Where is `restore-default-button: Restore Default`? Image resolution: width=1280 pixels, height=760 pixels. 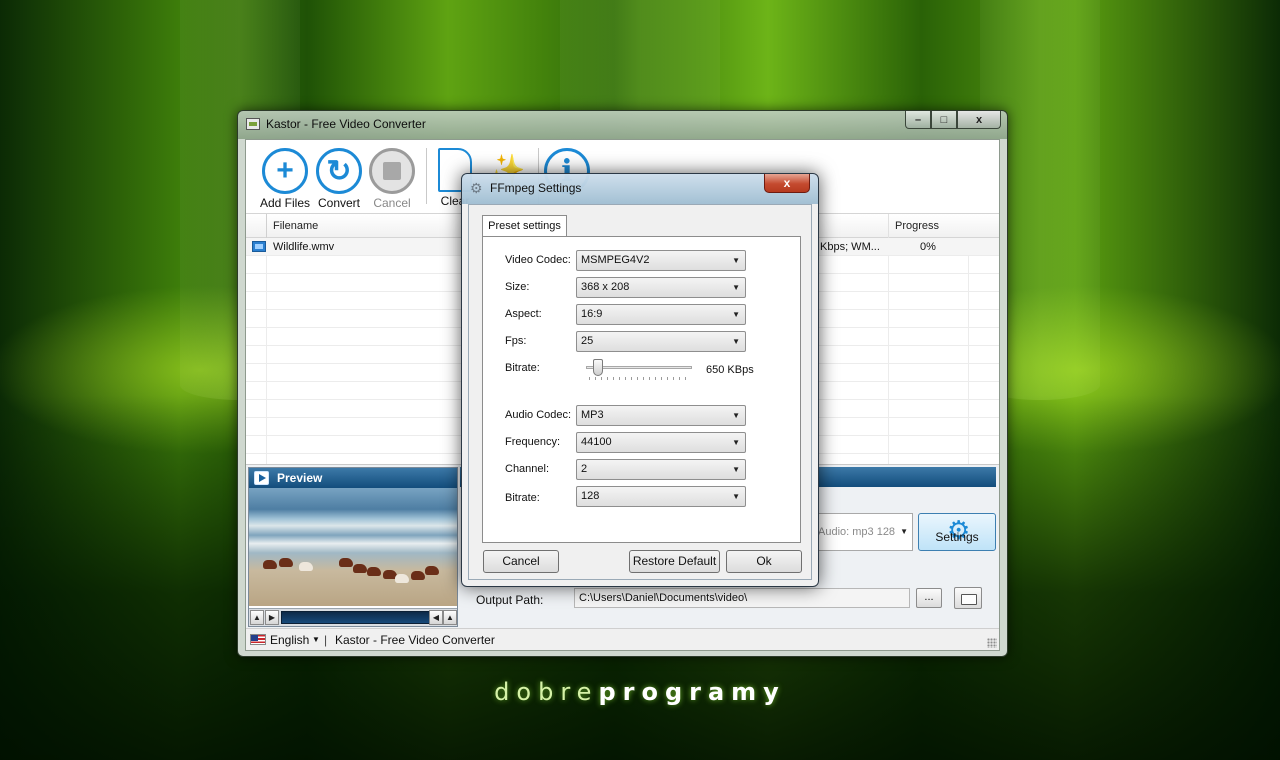
restore-default-button: Restore Default is located at coordinates (674, 561).